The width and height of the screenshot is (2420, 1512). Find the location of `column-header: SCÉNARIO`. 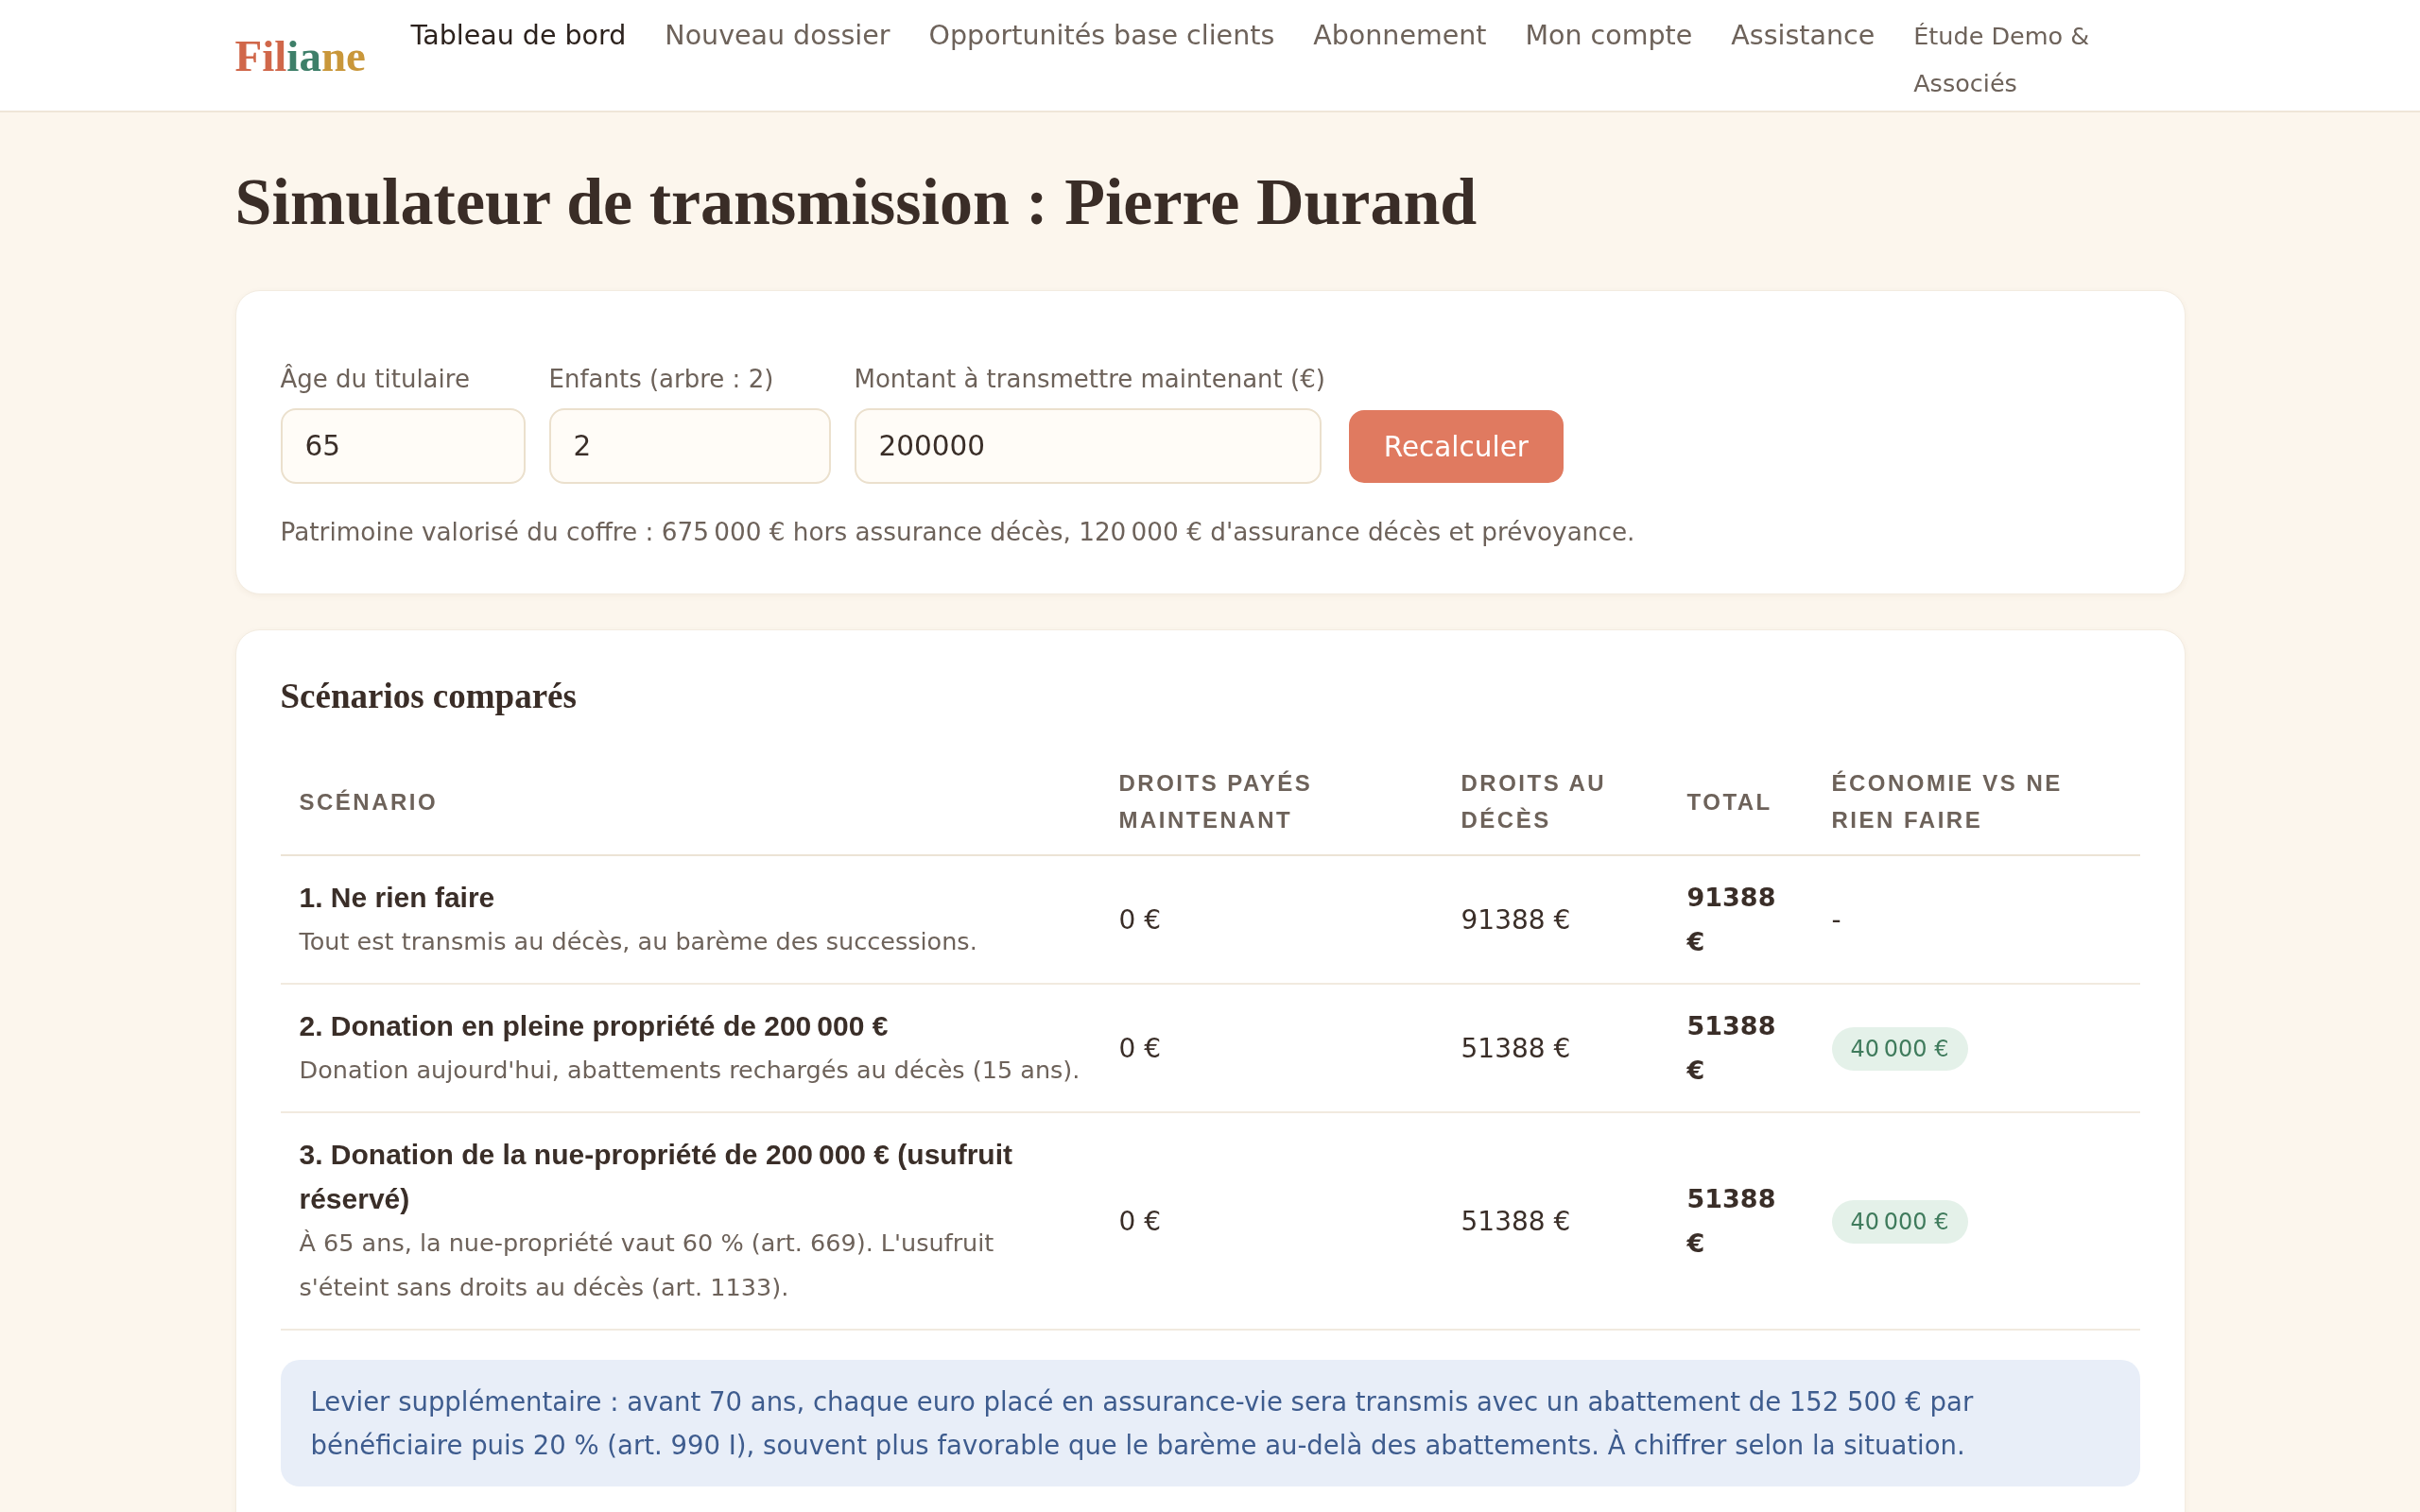

column-header: SCÉNARIO is located at coordinates (690, 801).